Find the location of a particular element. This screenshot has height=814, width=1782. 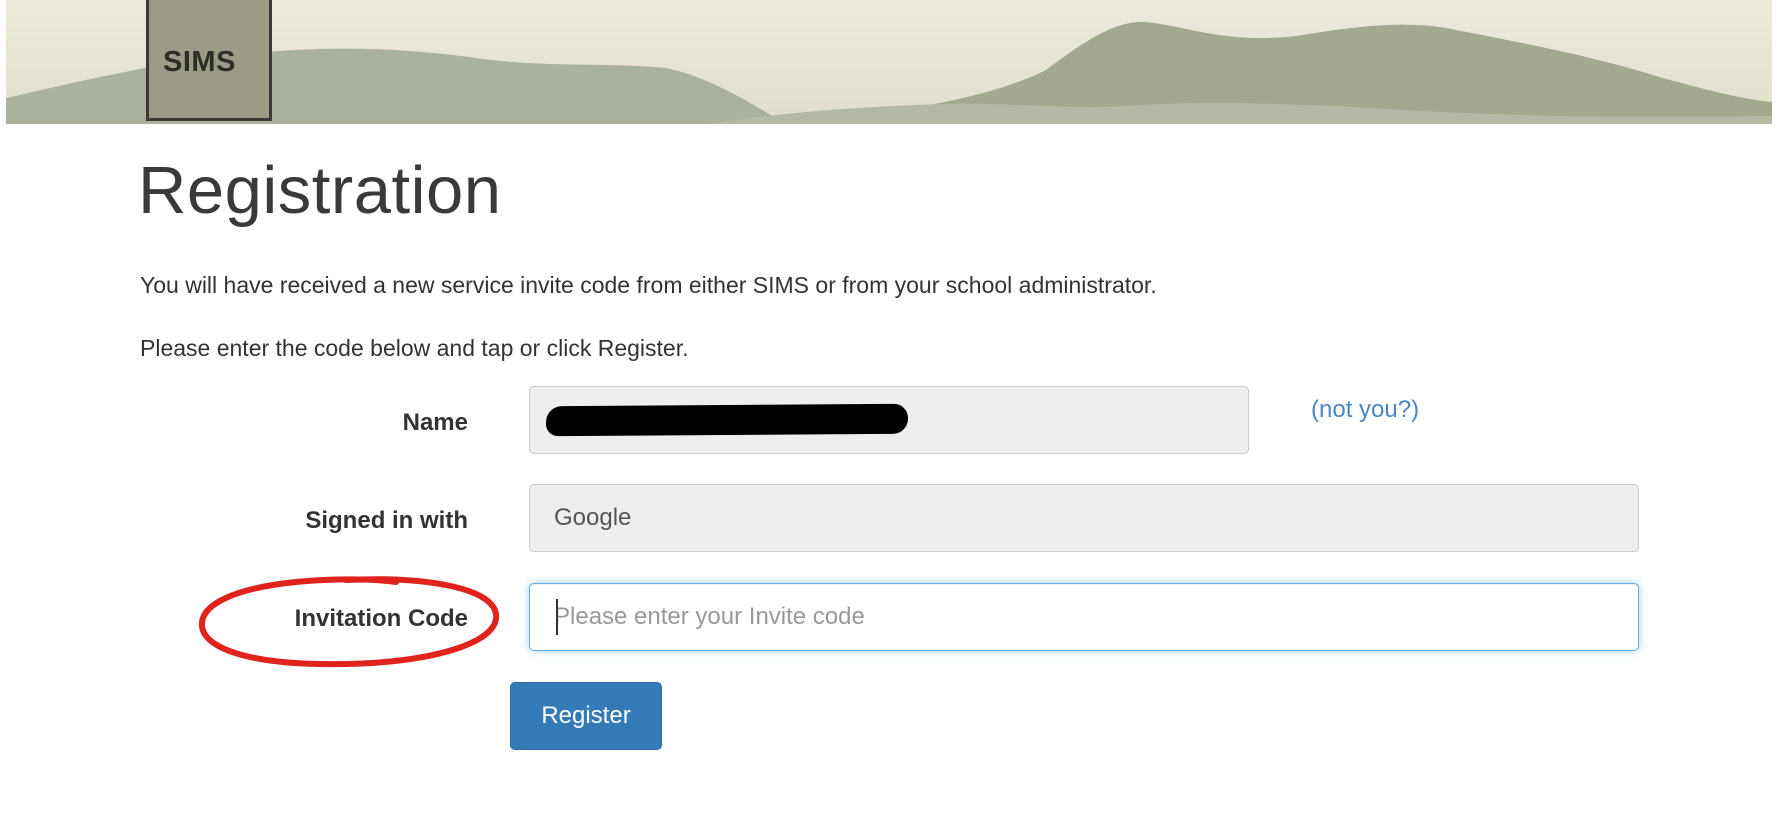

name-field is located at coordinates (889, 420).